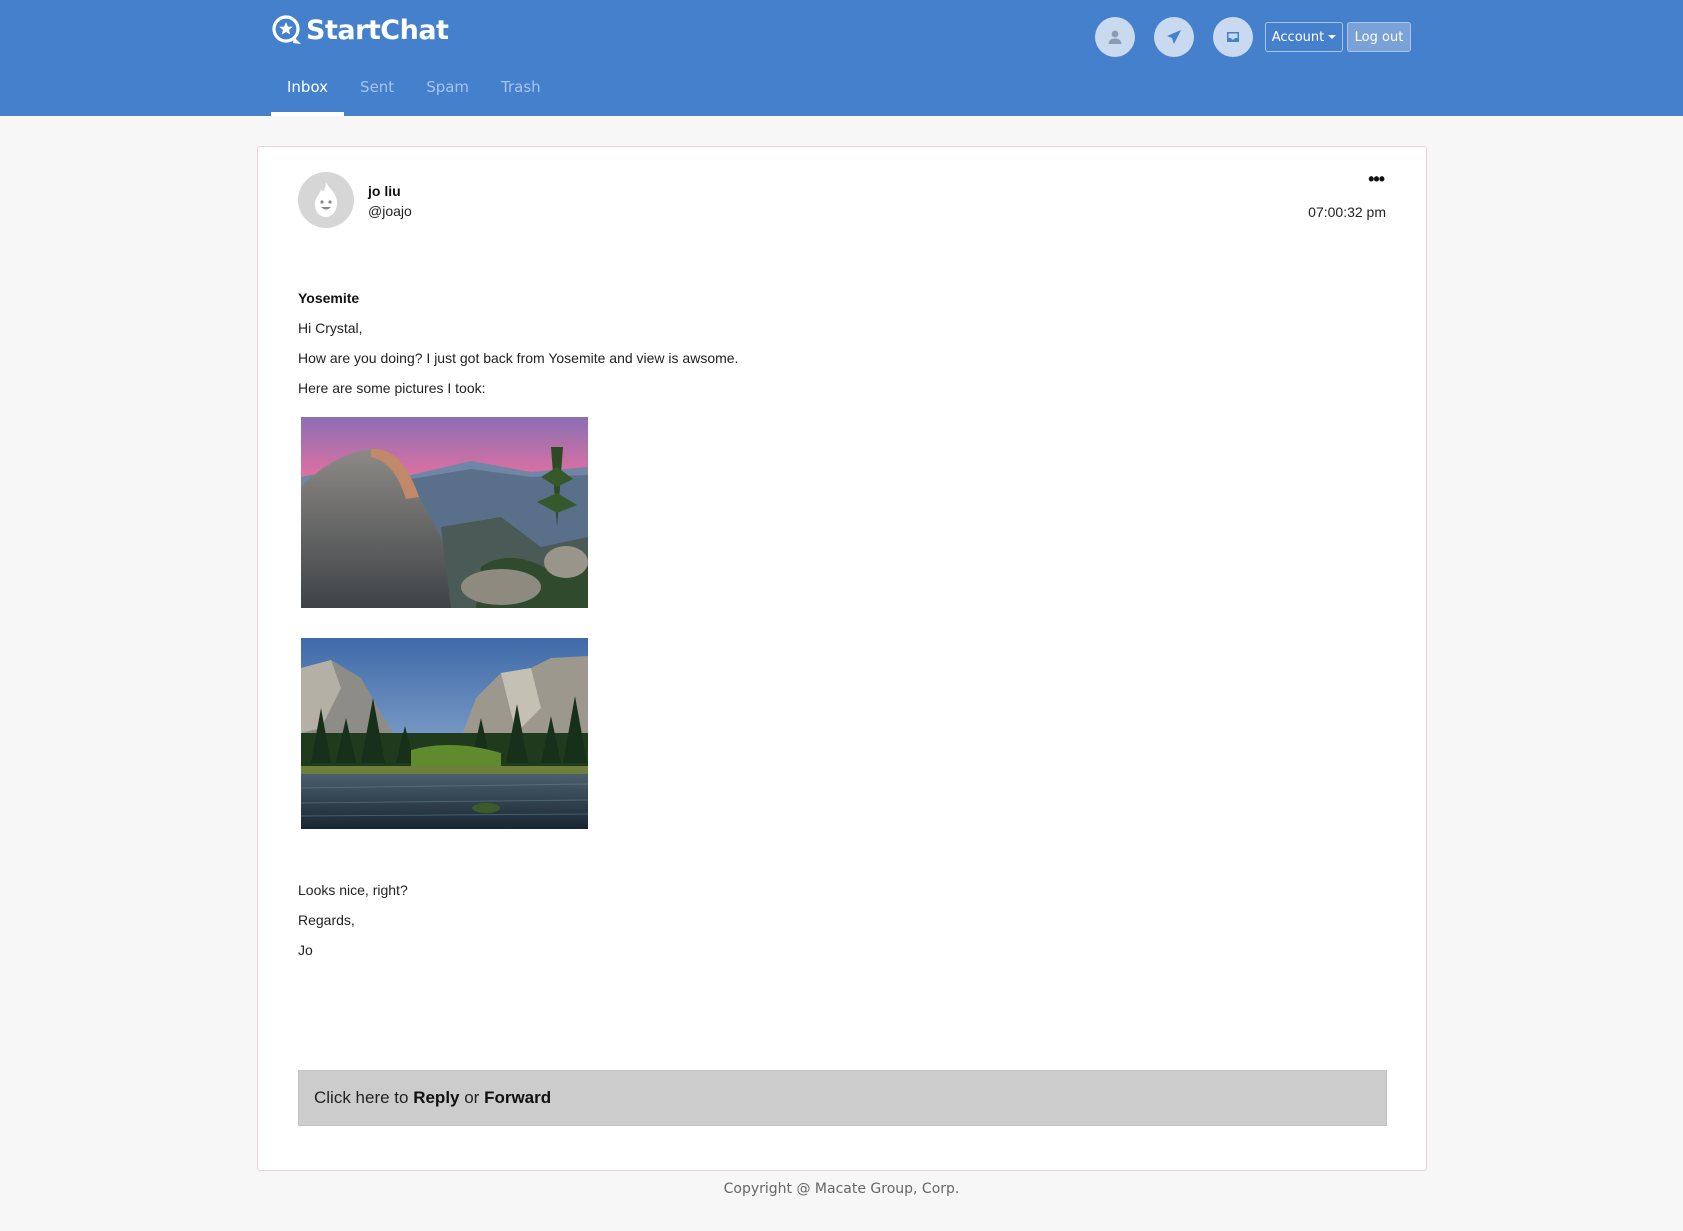 The width and height of the screenshot is (1683, 1231). I want to click on user-icon, so click(1115, 37).